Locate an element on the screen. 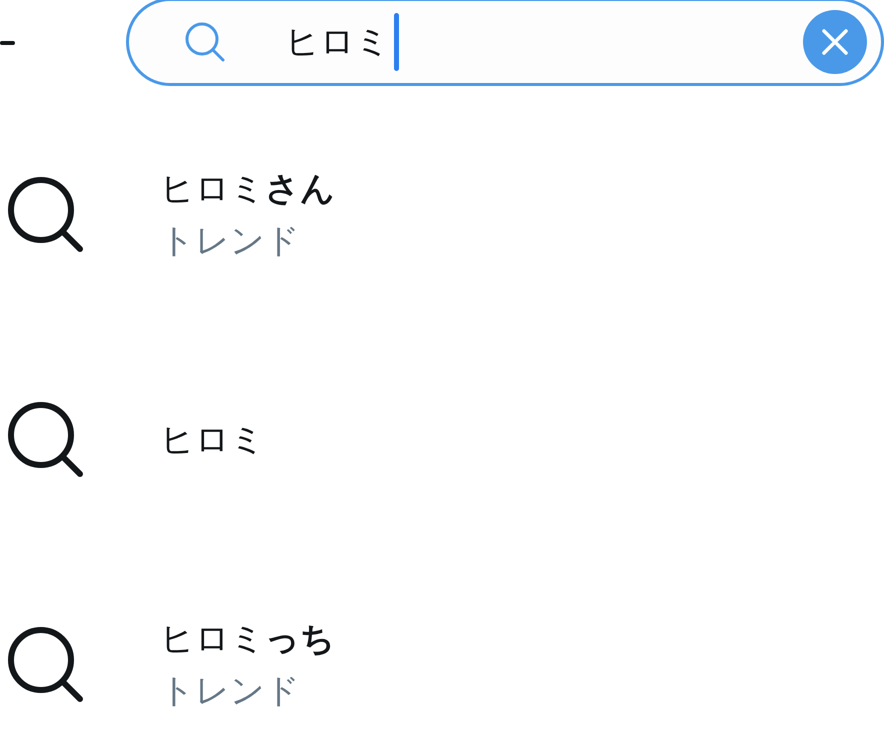 This screenshot has width=884, height=729. clear-button is located at coordinates (835, 42).